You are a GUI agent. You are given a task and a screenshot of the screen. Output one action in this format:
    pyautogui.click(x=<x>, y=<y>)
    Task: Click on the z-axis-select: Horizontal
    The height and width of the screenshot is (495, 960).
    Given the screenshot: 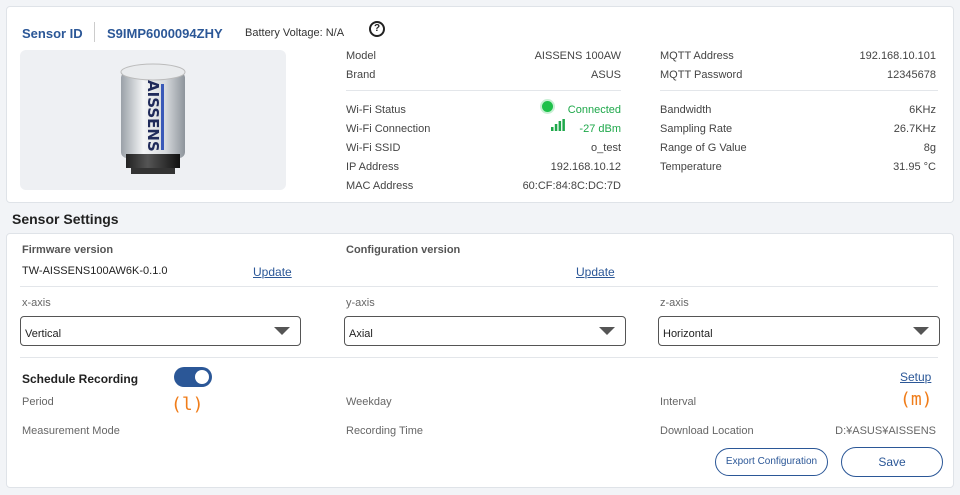 What is the action you would take?
    pyautogui.click(x=799, y=331)
    